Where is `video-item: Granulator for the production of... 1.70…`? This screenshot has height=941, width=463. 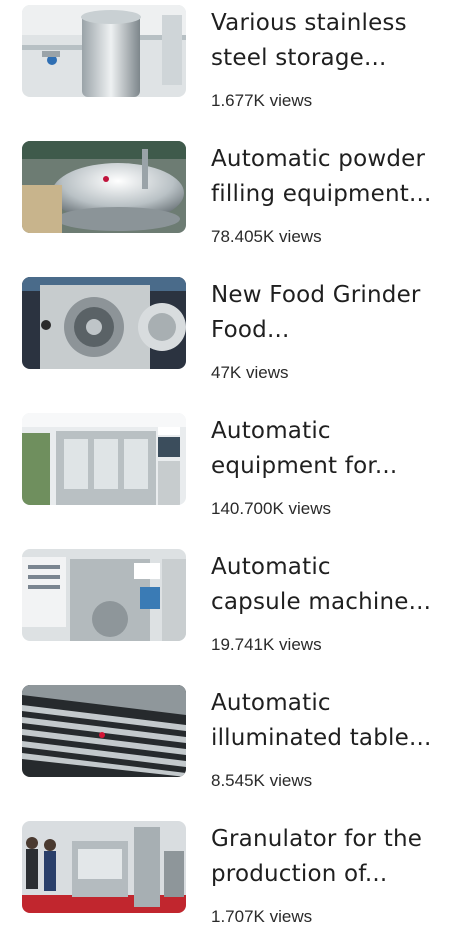 video-item: Granulator for the production of... 1.70… is located at coordinates (231, 881).